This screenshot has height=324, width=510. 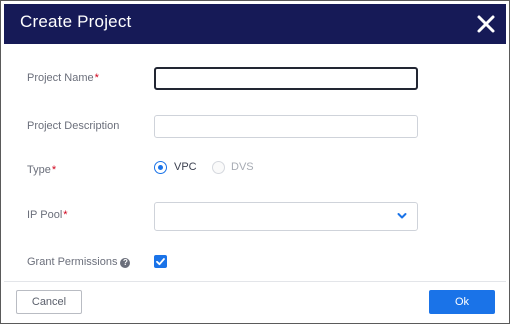 I want to click on project-name-input, so click(x=286, y=78).